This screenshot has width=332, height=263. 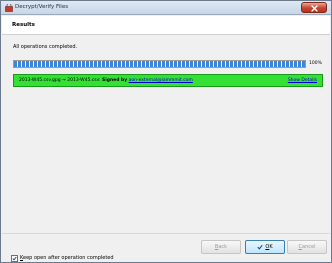 I want to click on back-button: Back, so click(x=221, y=247).